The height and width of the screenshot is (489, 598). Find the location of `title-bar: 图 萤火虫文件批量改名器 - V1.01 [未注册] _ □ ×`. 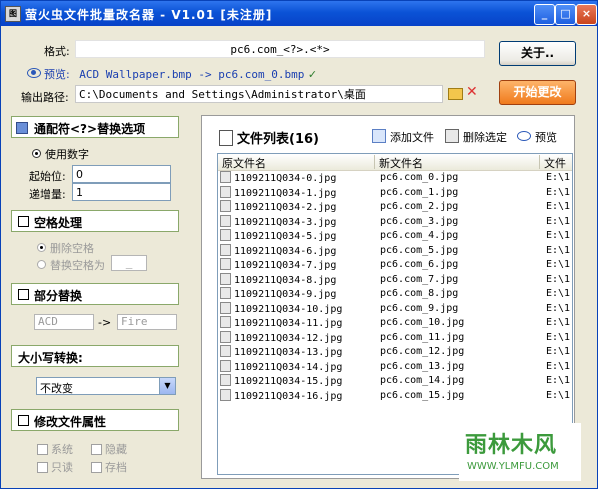

title-bar: 图 萤火虫文件批量改名器 - V1.01 [未注册] _ □ × is located at coordinates (299, 13).